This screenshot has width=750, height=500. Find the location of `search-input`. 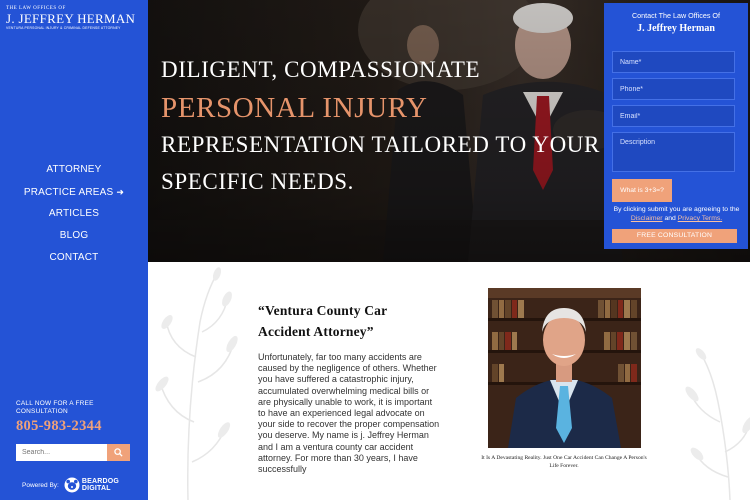

search-input is located at coordinates (61, 452).